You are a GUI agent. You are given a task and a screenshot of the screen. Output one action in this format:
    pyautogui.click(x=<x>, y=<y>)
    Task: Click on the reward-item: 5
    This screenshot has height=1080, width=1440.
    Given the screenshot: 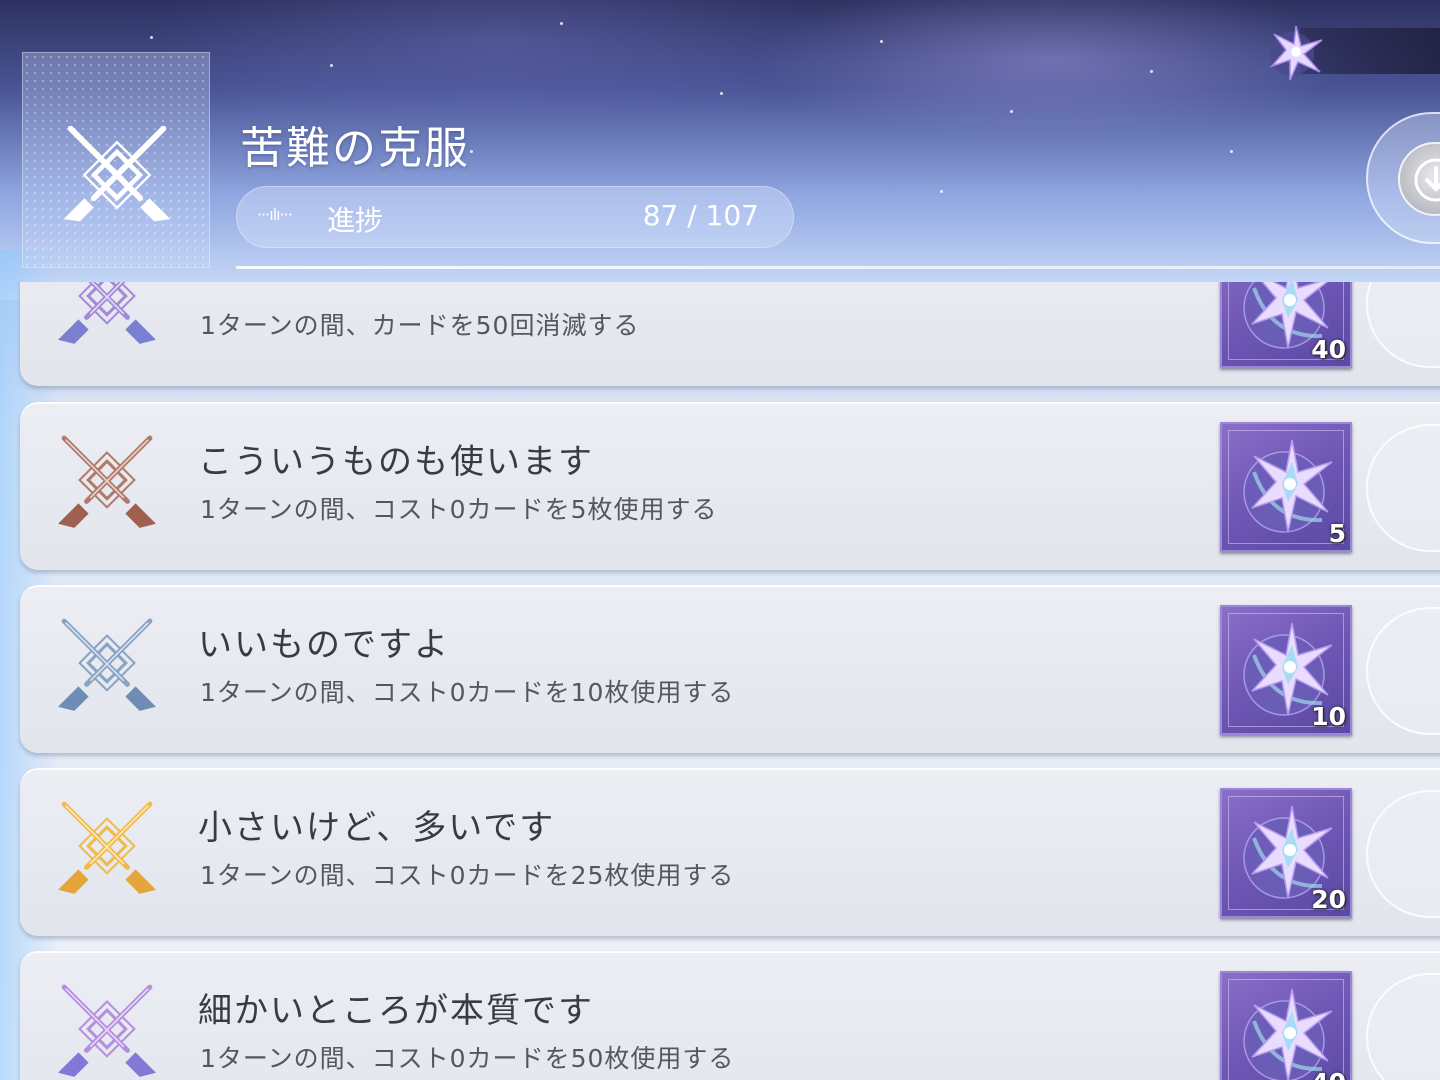 What is the action you would take?
    pyautogui.click(x=1286, y=487)
    